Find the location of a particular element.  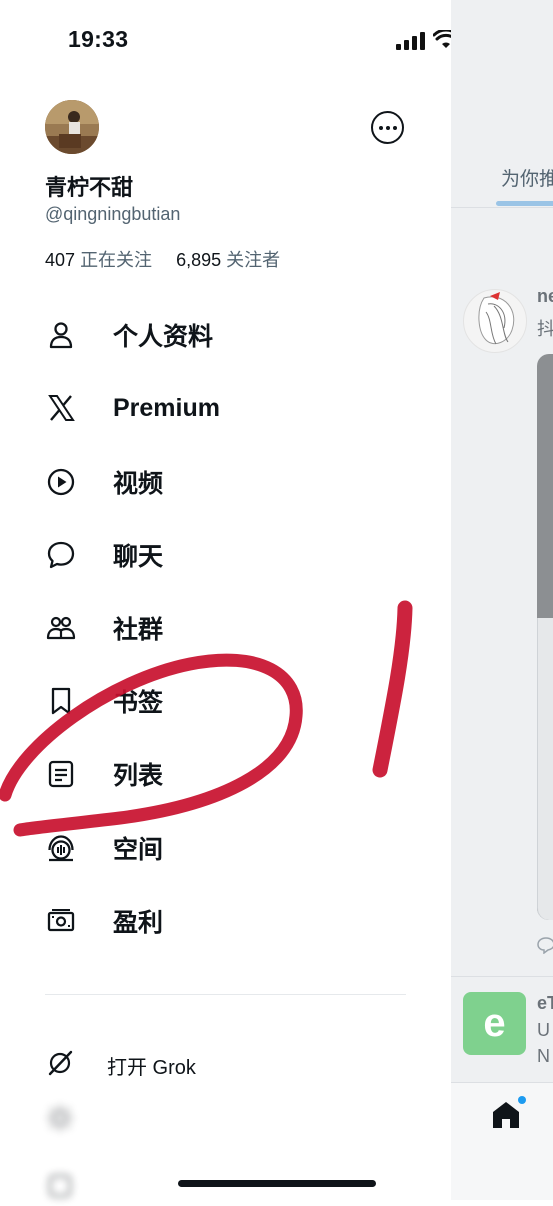

cellular-signal-icon is located at coordinates (410, 41).